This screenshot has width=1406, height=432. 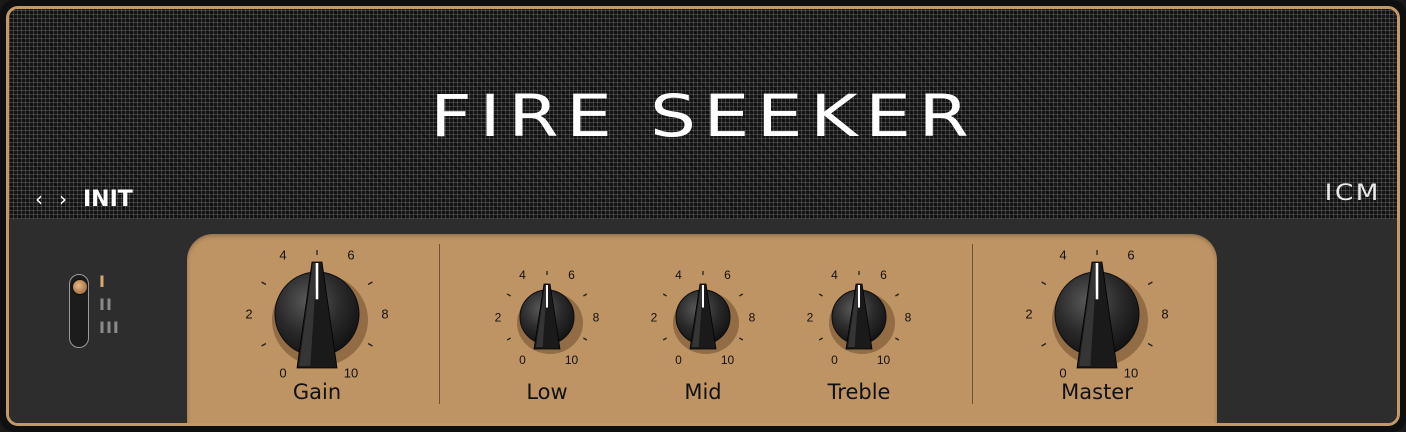 I want to click on channel-label-3: III, so click(x=109, y=328).